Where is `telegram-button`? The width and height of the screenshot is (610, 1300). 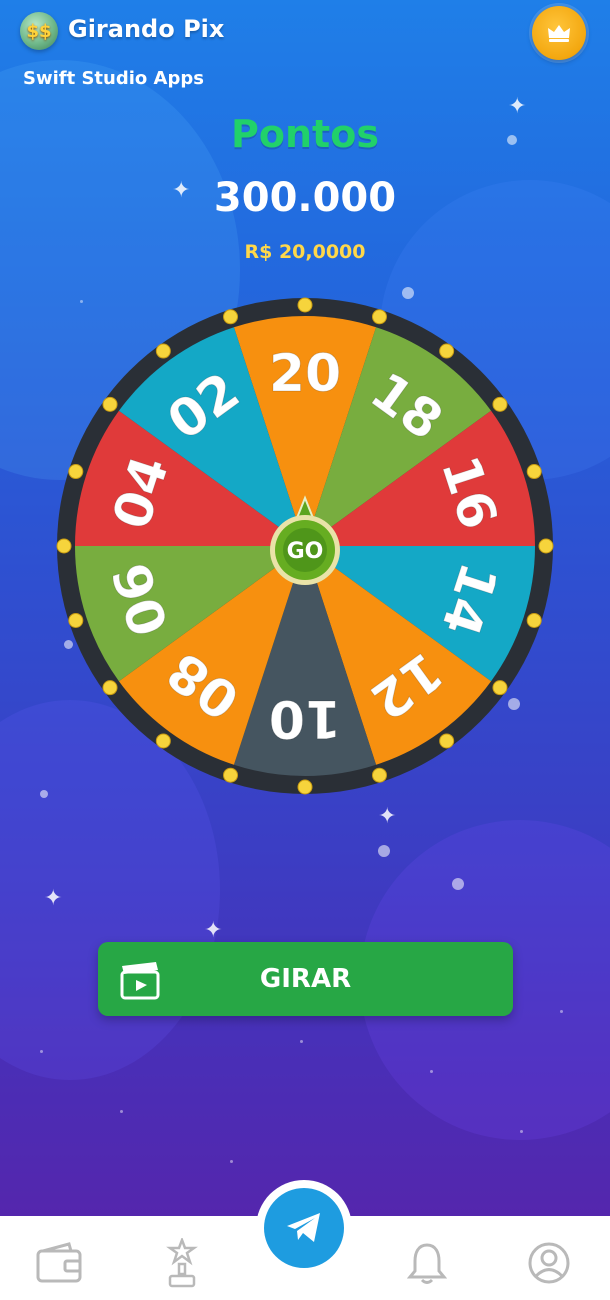 telegram-button is located at coordinates (304, 1228).